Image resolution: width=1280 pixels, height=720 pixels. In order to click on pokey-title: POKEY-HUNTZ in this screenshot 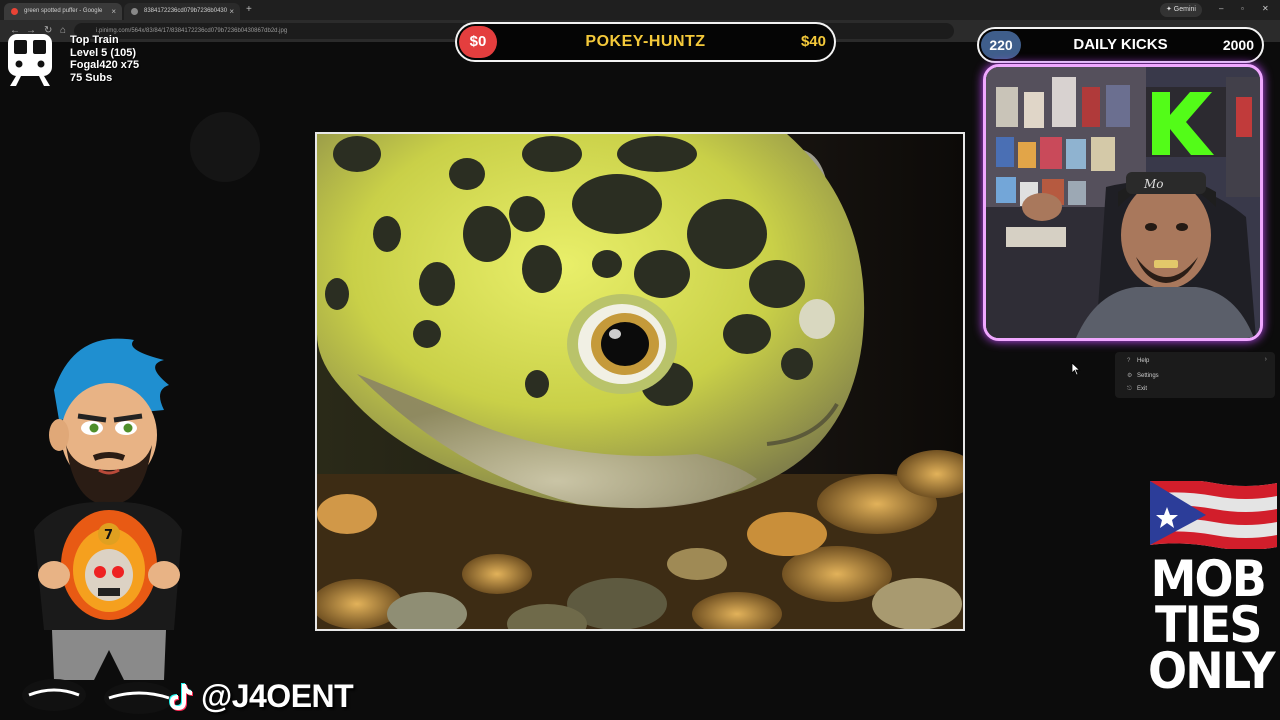, I will do `click(645, 41)`.